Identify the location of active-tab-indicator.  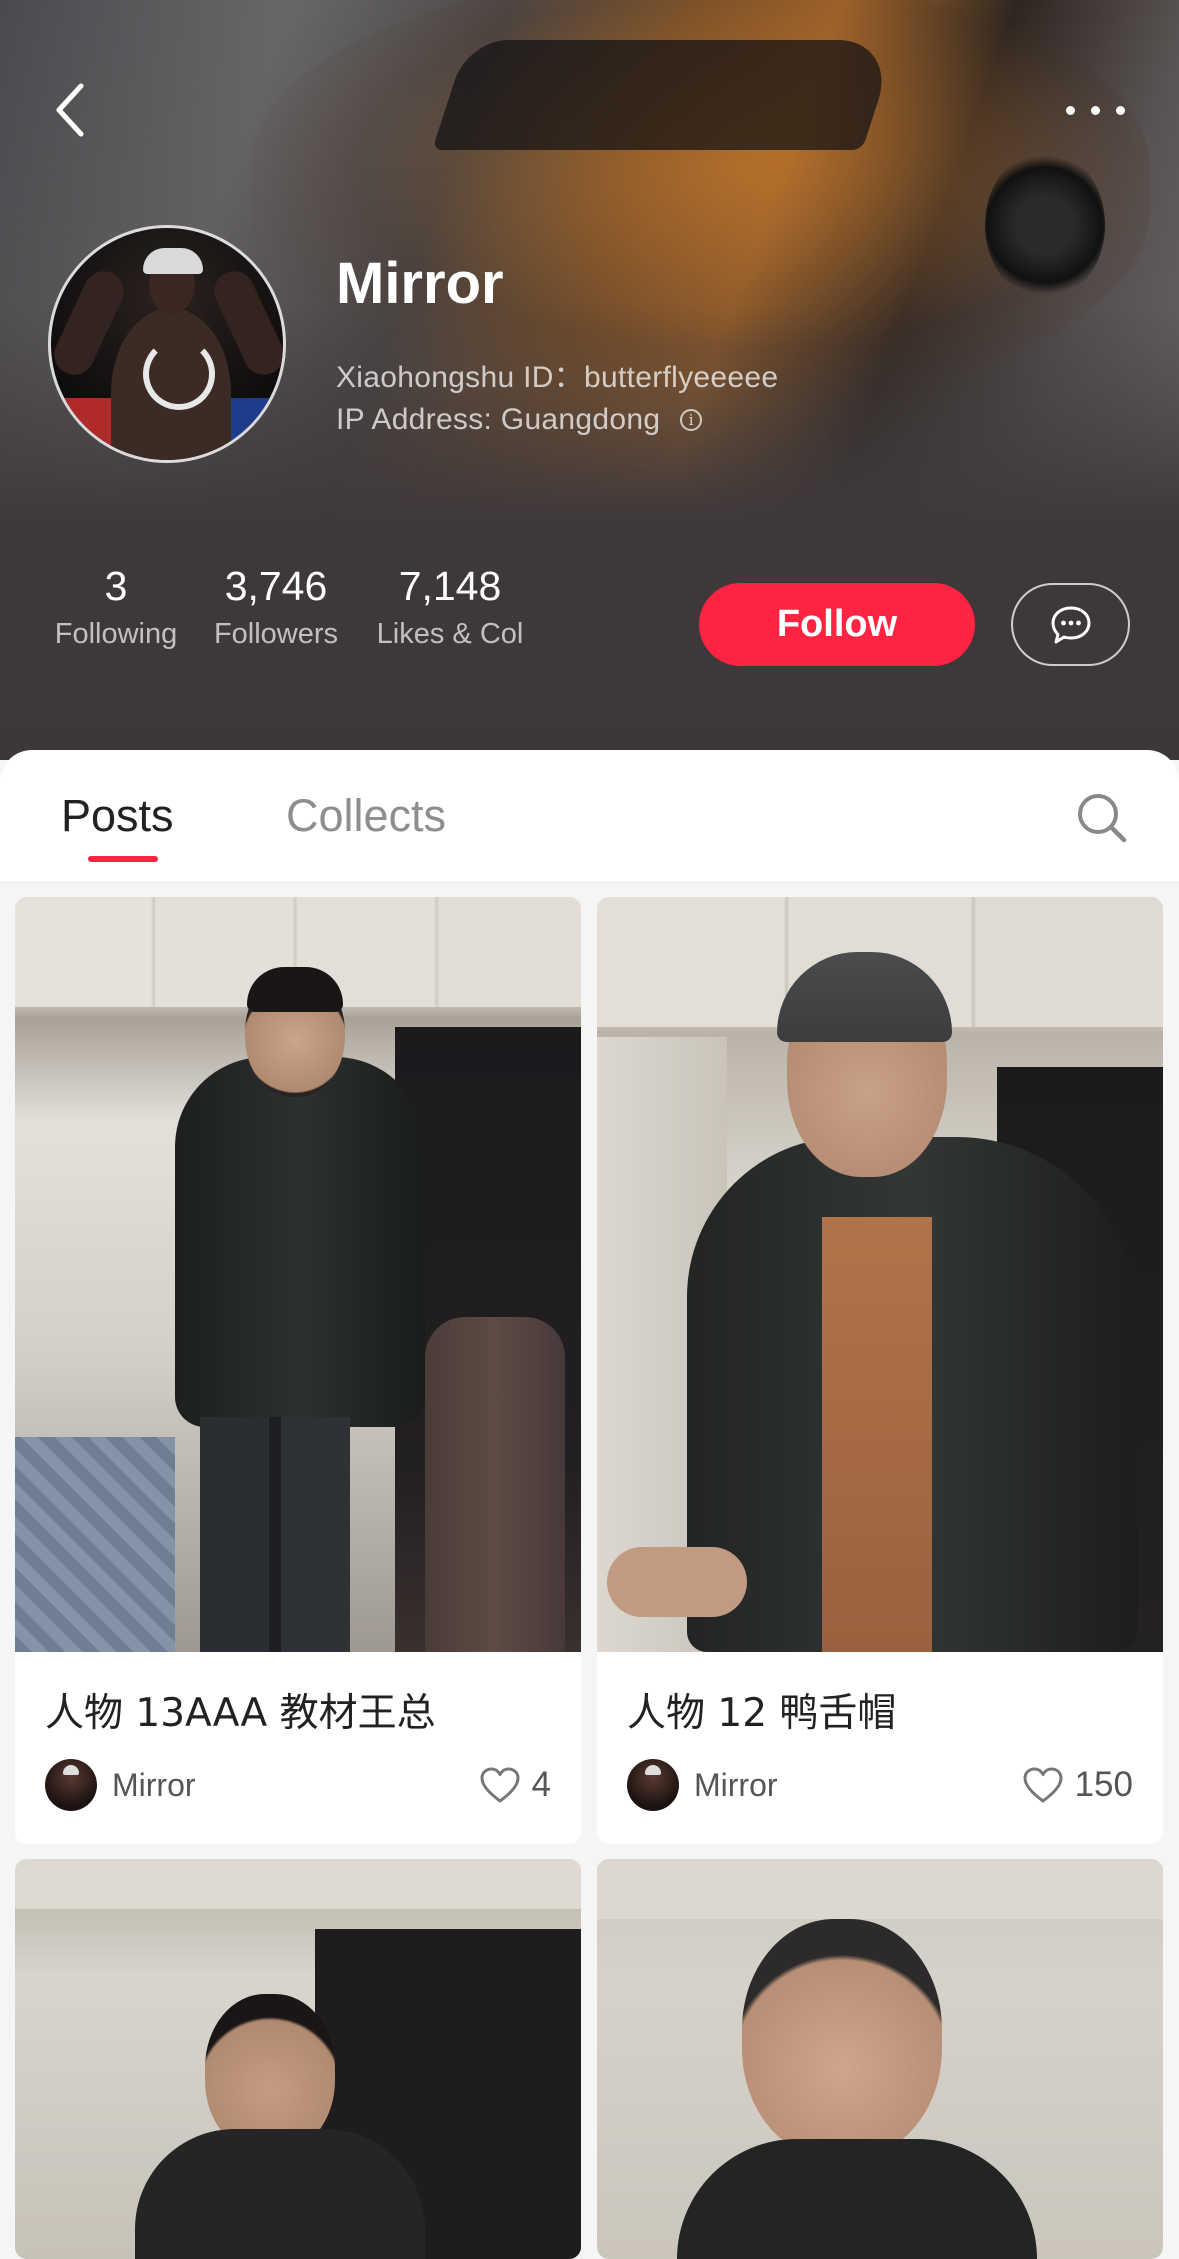
(123, 859).